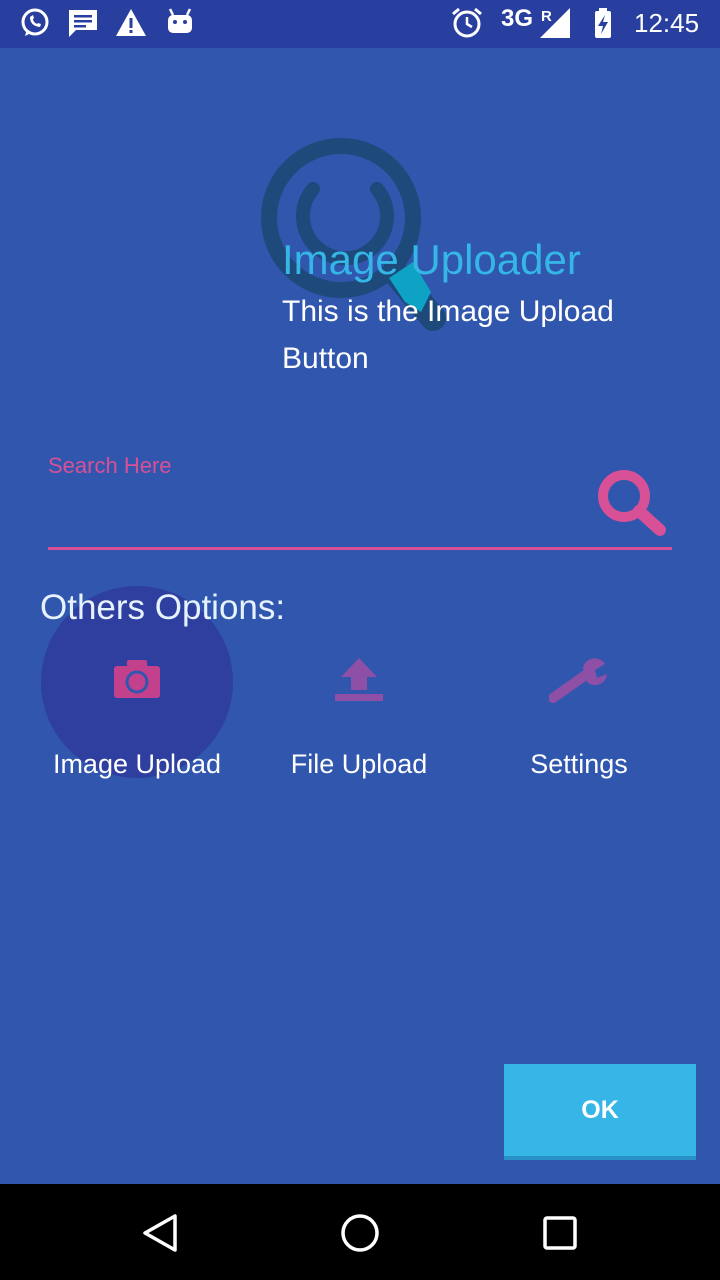  Describe the element at coordinates (137, 679) in the screenshot. I see `camera-icon` at that location.